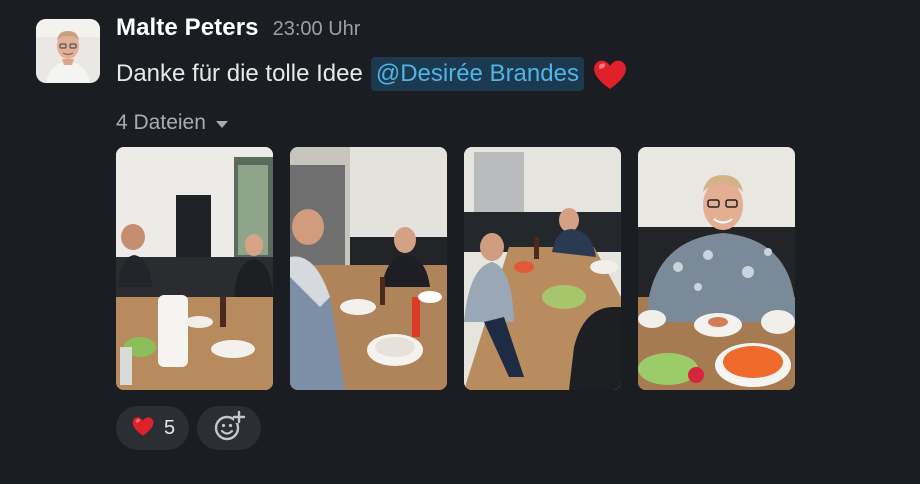 The height and width of the screenshot is (484, 920). I want to click on message-body: Danke für die tolle Idee, so click(239, 73).